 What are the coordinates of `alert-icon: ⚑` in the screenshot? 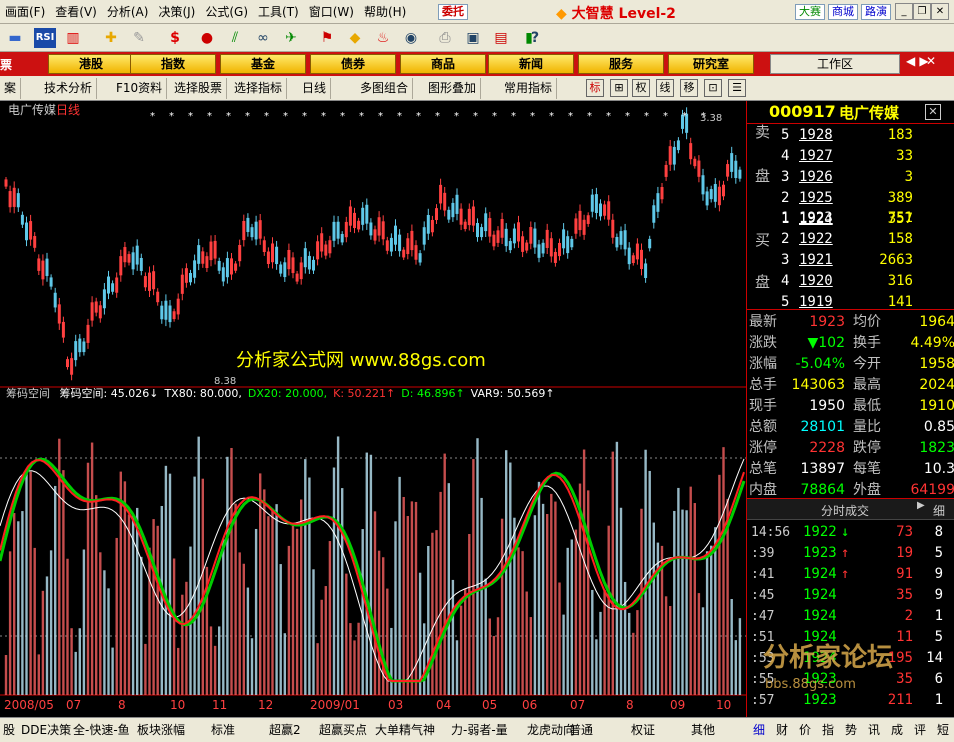 It's located at (327, 38).